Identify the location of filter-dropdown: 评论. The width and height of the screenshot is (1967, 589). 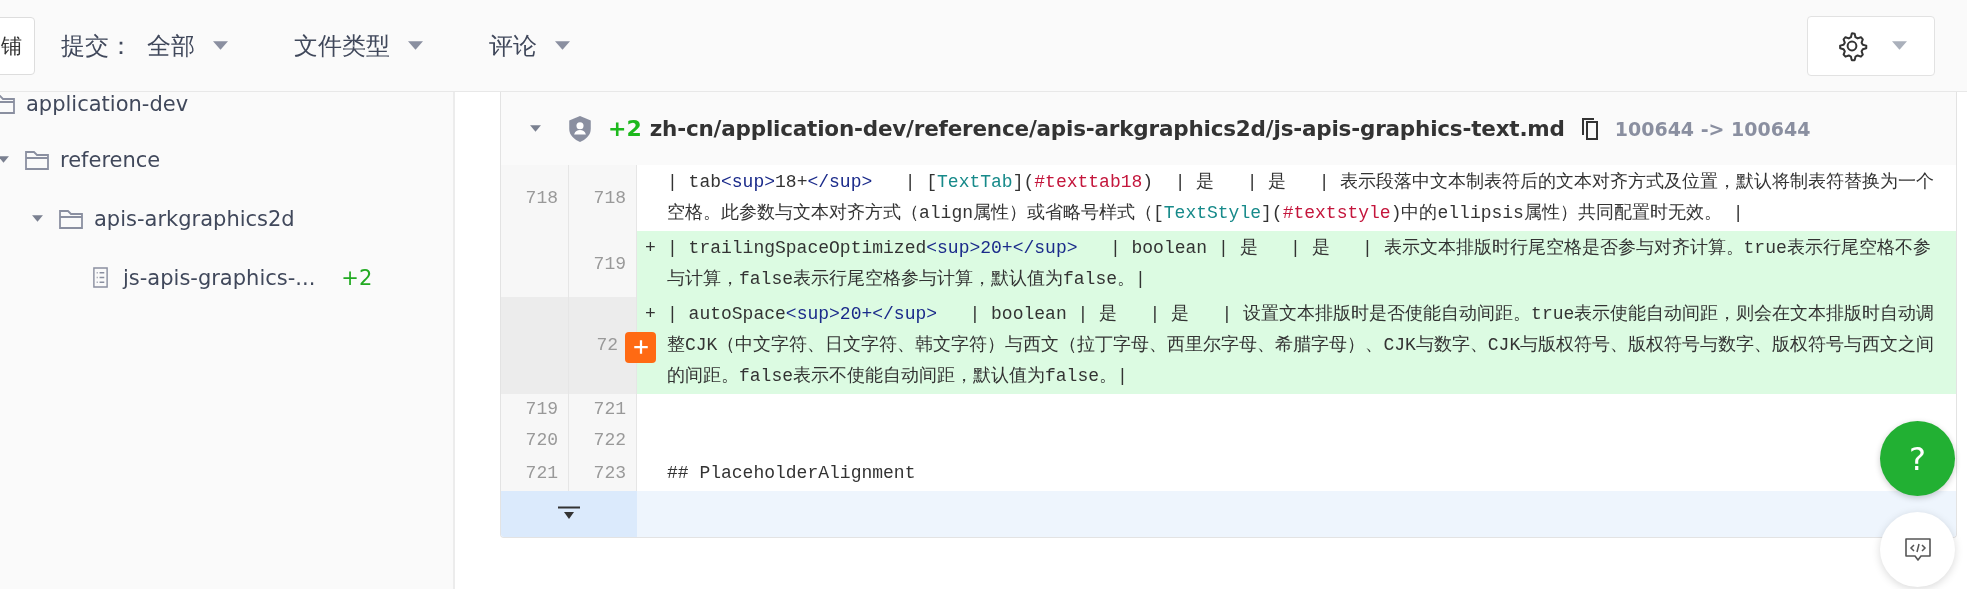
(529, 45).